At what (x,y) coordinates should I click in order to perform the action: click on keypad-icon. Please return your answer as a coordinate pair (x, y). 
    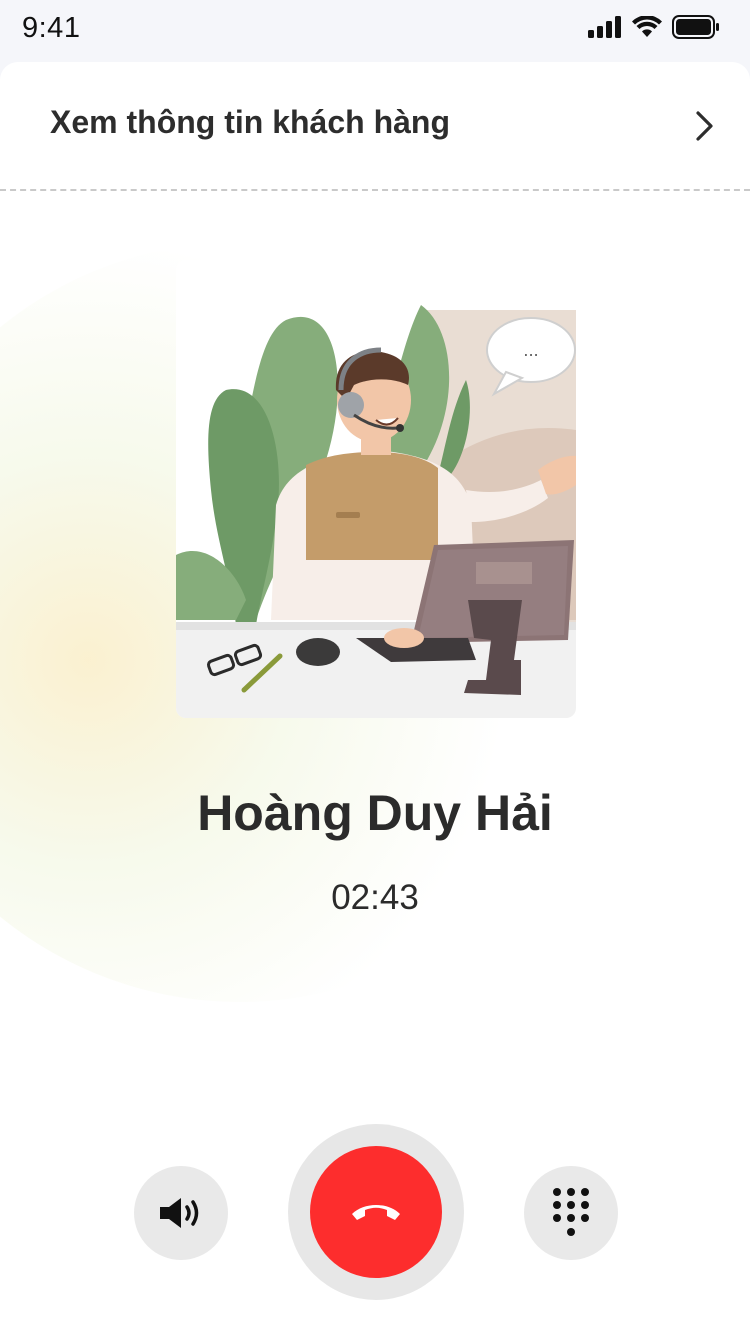
    Looking at the image, I should click on (571, 1212).